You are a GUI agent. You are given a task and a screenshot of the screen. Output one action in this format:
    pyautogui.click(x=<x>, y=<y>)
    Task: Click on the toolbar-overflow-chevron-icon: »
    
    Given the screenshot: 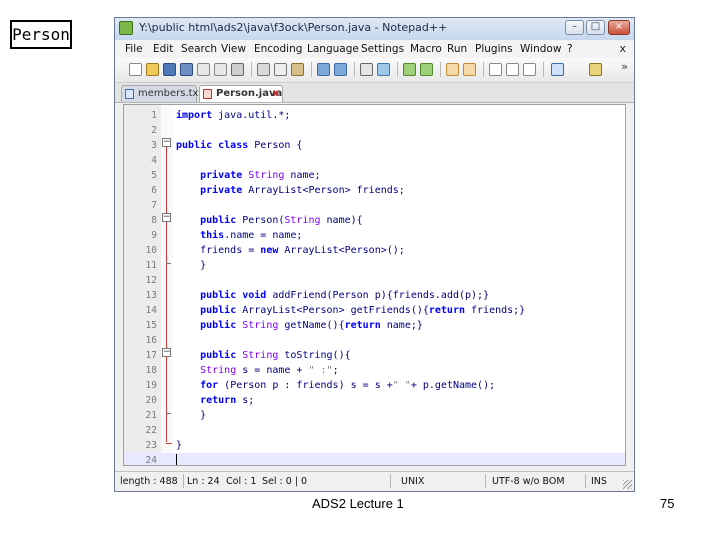 What is the action you would take?
    pyautogui.click(x=624, y=66)
    